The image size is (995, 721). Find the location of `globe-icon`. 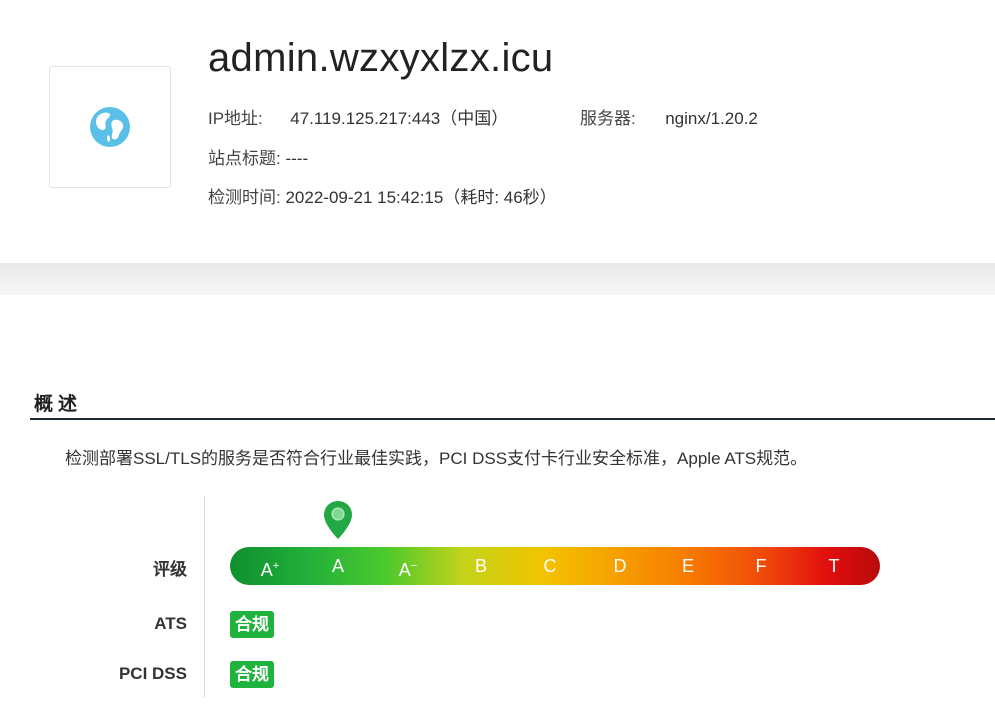

globe-icon is located at coordinates (110, 127).